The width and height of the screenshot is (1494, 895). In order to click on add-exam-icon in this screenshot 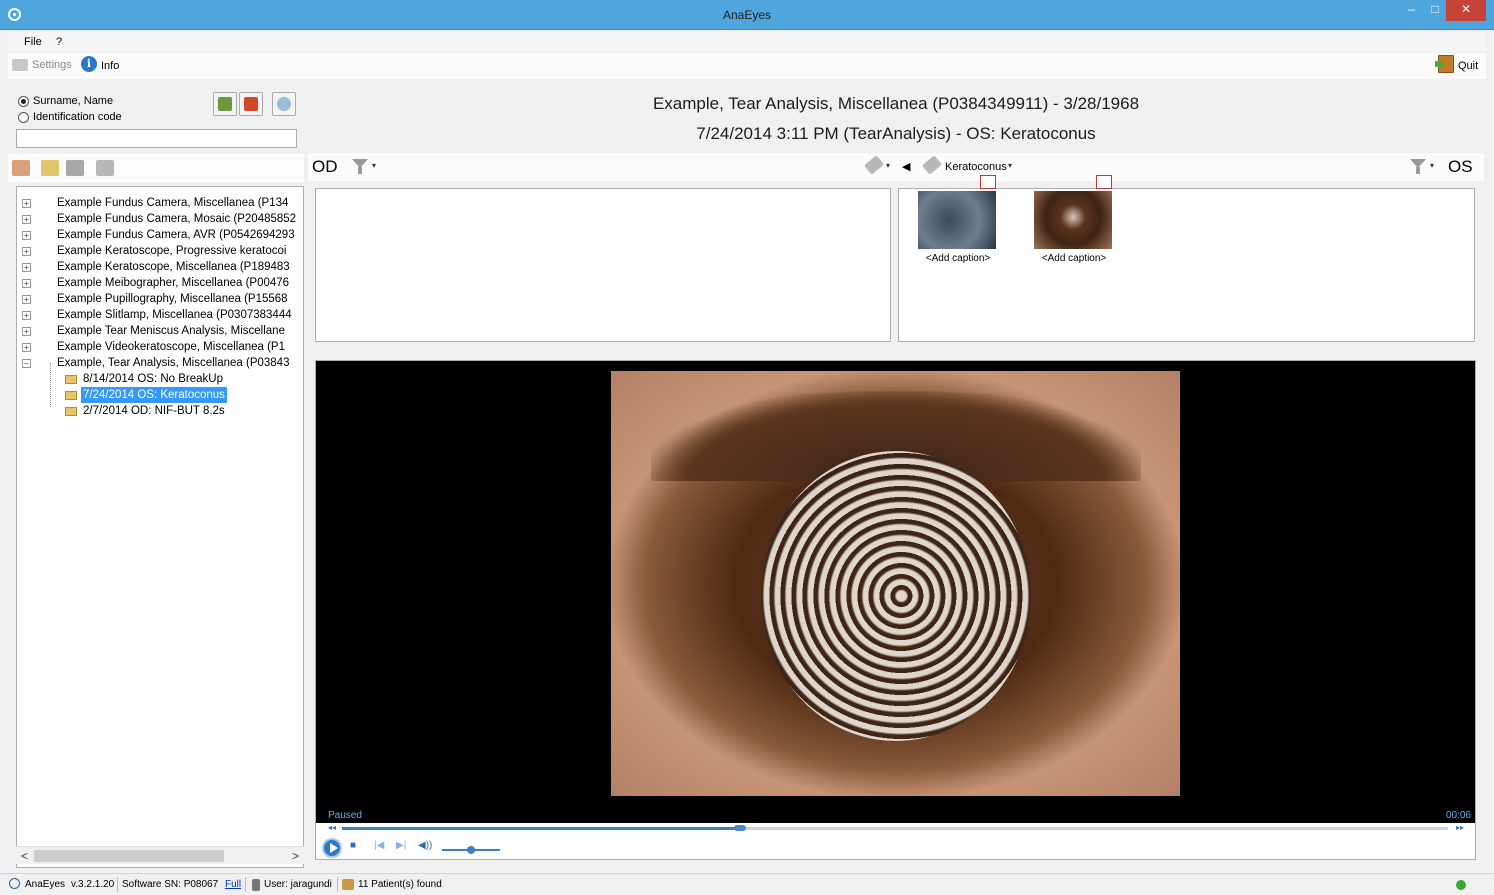, I will do `click(50, 168)`.